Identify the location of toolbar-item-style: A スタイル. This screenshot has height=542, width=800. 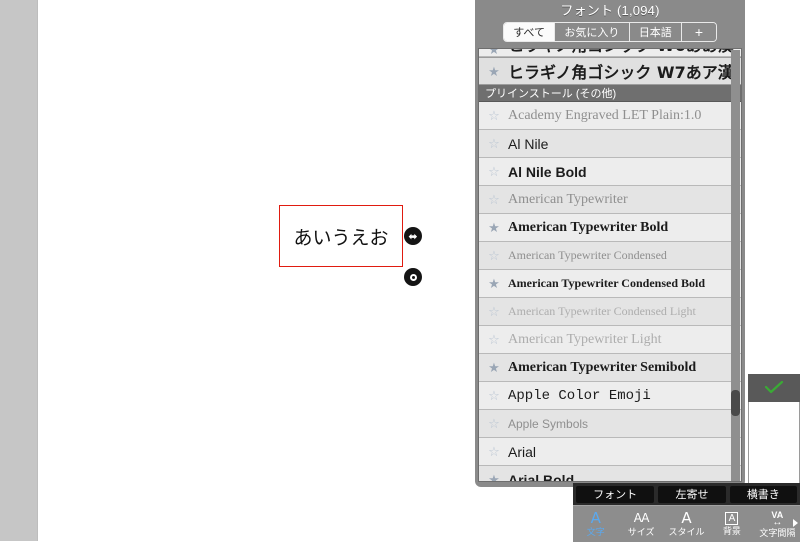
(686, 524).